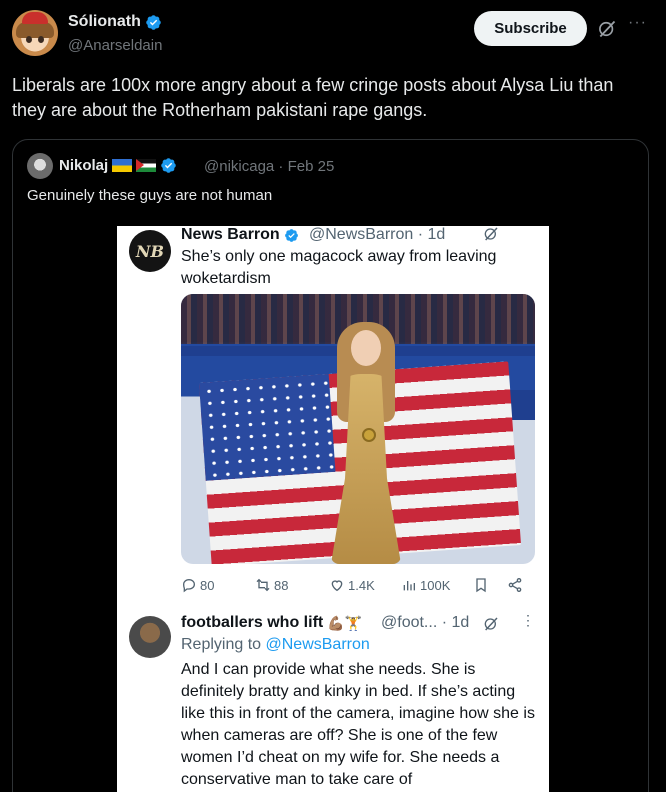  Describe the element at coordinates (146, 165) in the screenshot. I see `palestine-flag-icon` at that location.